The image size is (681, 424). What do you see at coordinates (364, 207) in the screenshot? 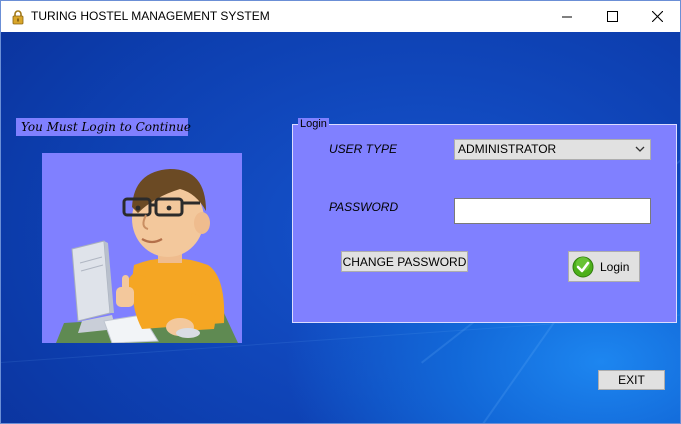
I see `password-label: PASSWORD` at bounding box center [364, 207].